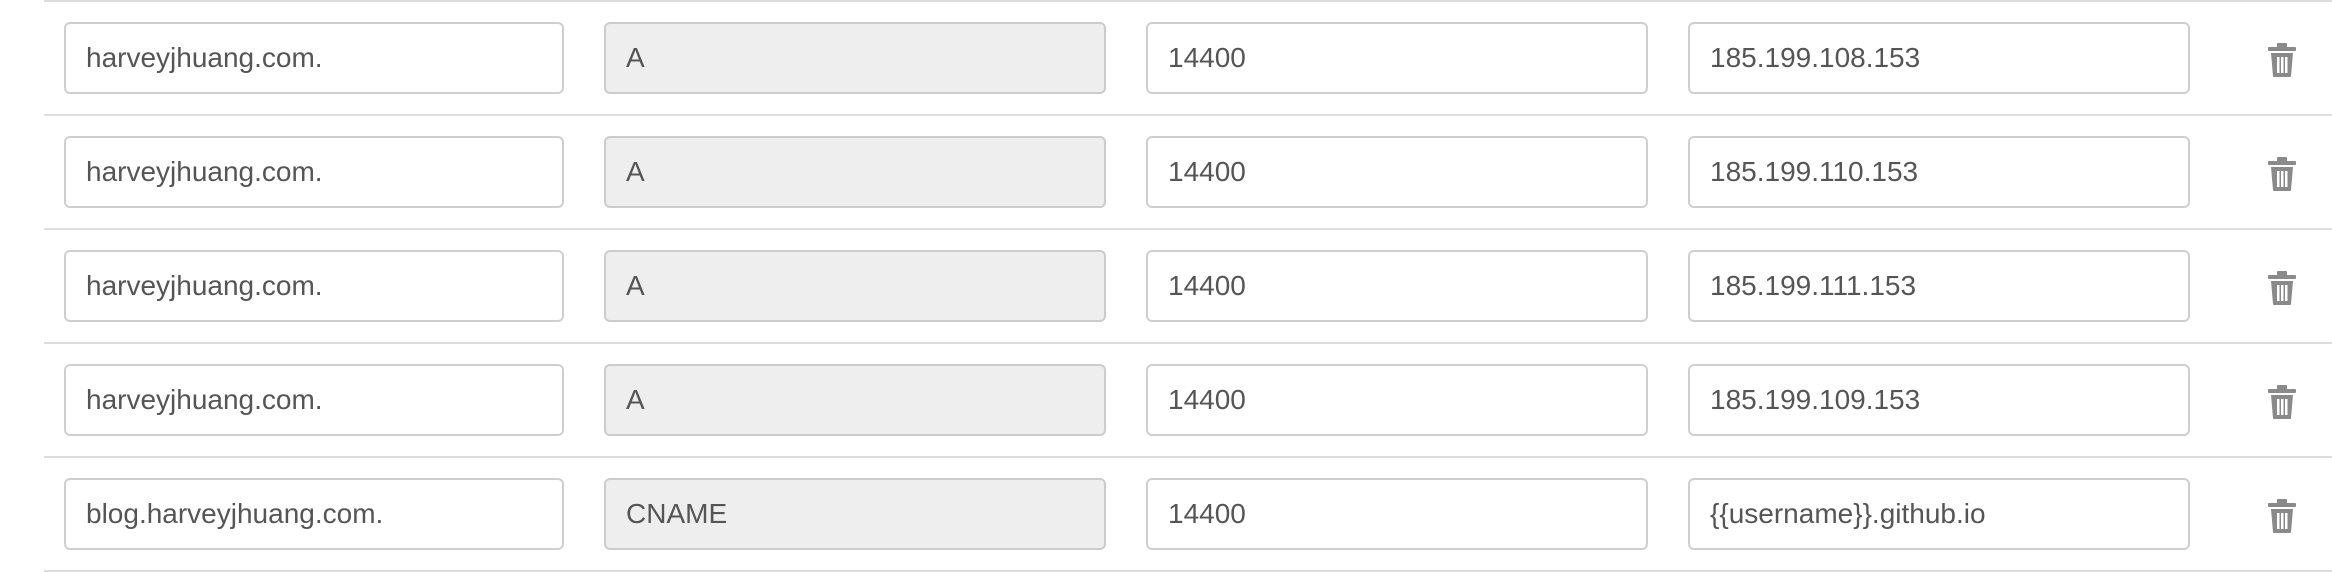 The image size is (2332, 572). Describe the element at coordinates (1939, 58) in the screenshot. I see `record-value-field: 185.199.108.153` at that location.